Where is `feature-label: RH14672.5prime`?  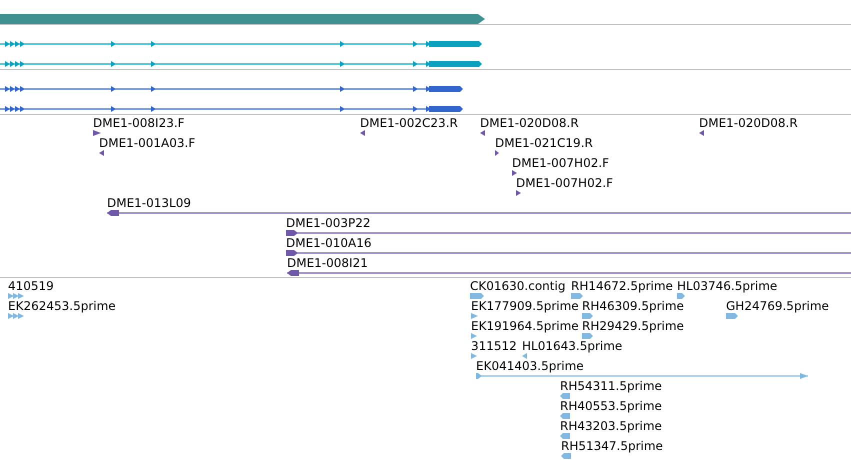 feature-label: RH14672.5prime is located at coordinates (622, 286).